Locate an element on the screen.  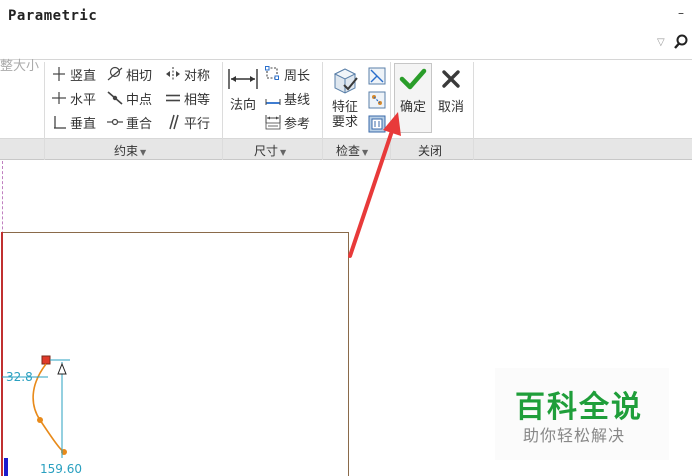
constraint-symmetric-label: 对称 is located at coordinates (197, 76).